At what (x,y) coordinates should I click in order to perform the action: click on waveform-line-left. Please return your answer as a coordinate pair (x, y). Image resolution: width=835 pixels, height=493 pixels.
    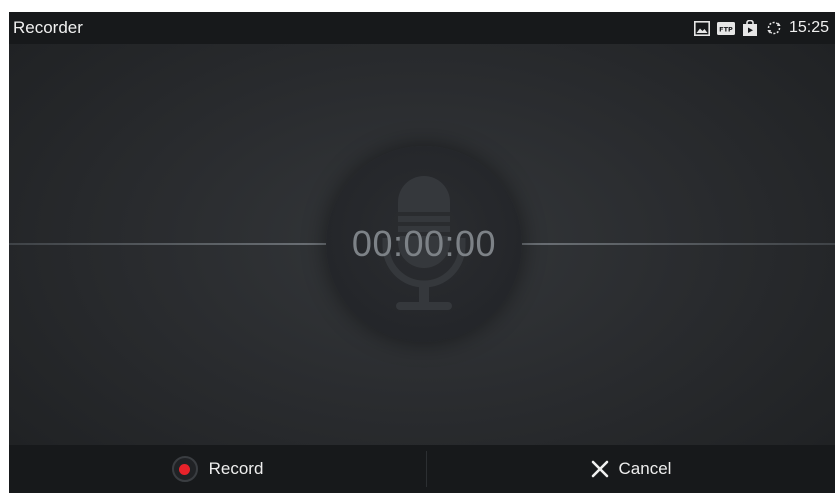
    Looking at the image, I should click on (168, 244).